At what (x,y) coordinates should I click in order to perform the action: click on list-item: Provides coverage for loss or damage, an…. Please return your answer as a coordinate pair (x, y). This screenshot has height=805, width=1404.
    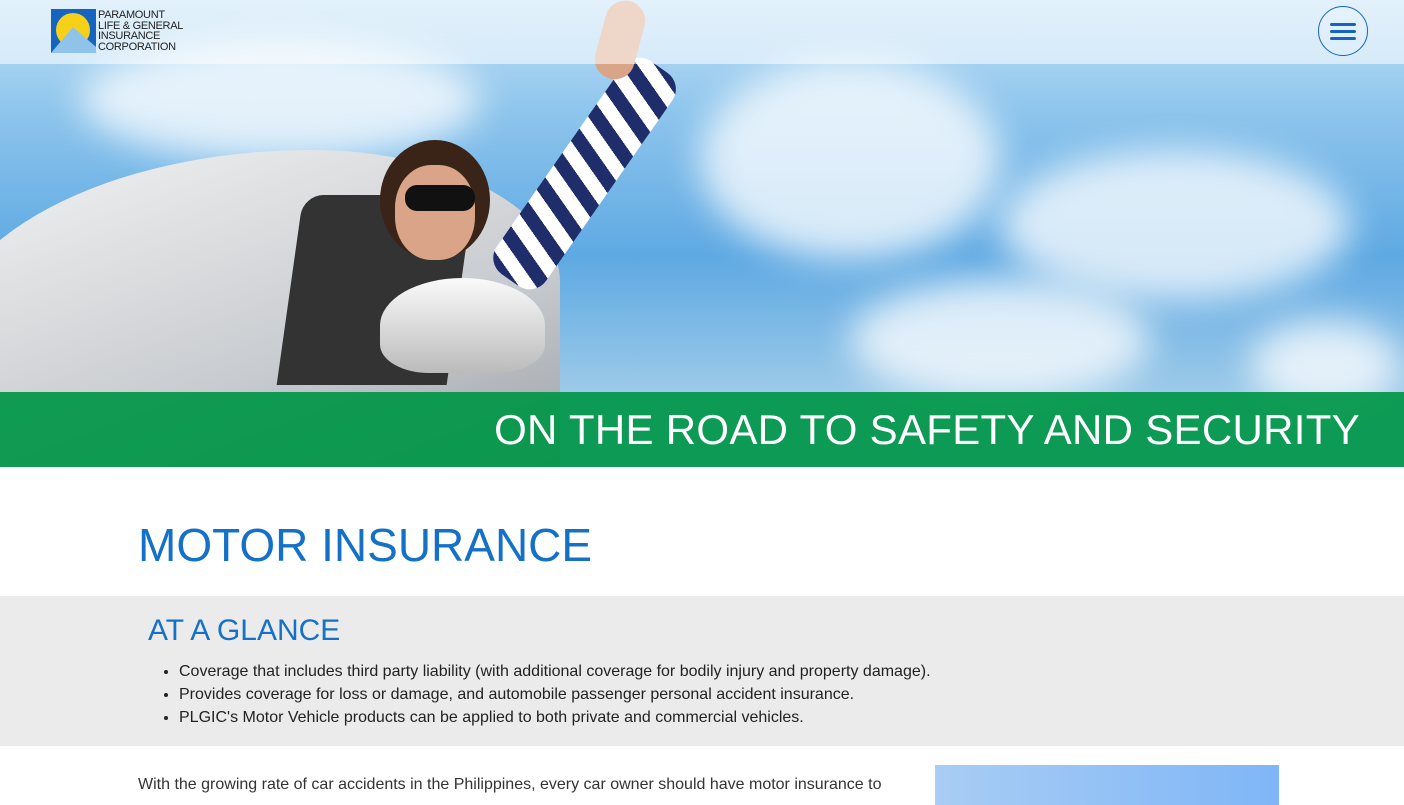
    Looking at the image, I should click on (555, 694).